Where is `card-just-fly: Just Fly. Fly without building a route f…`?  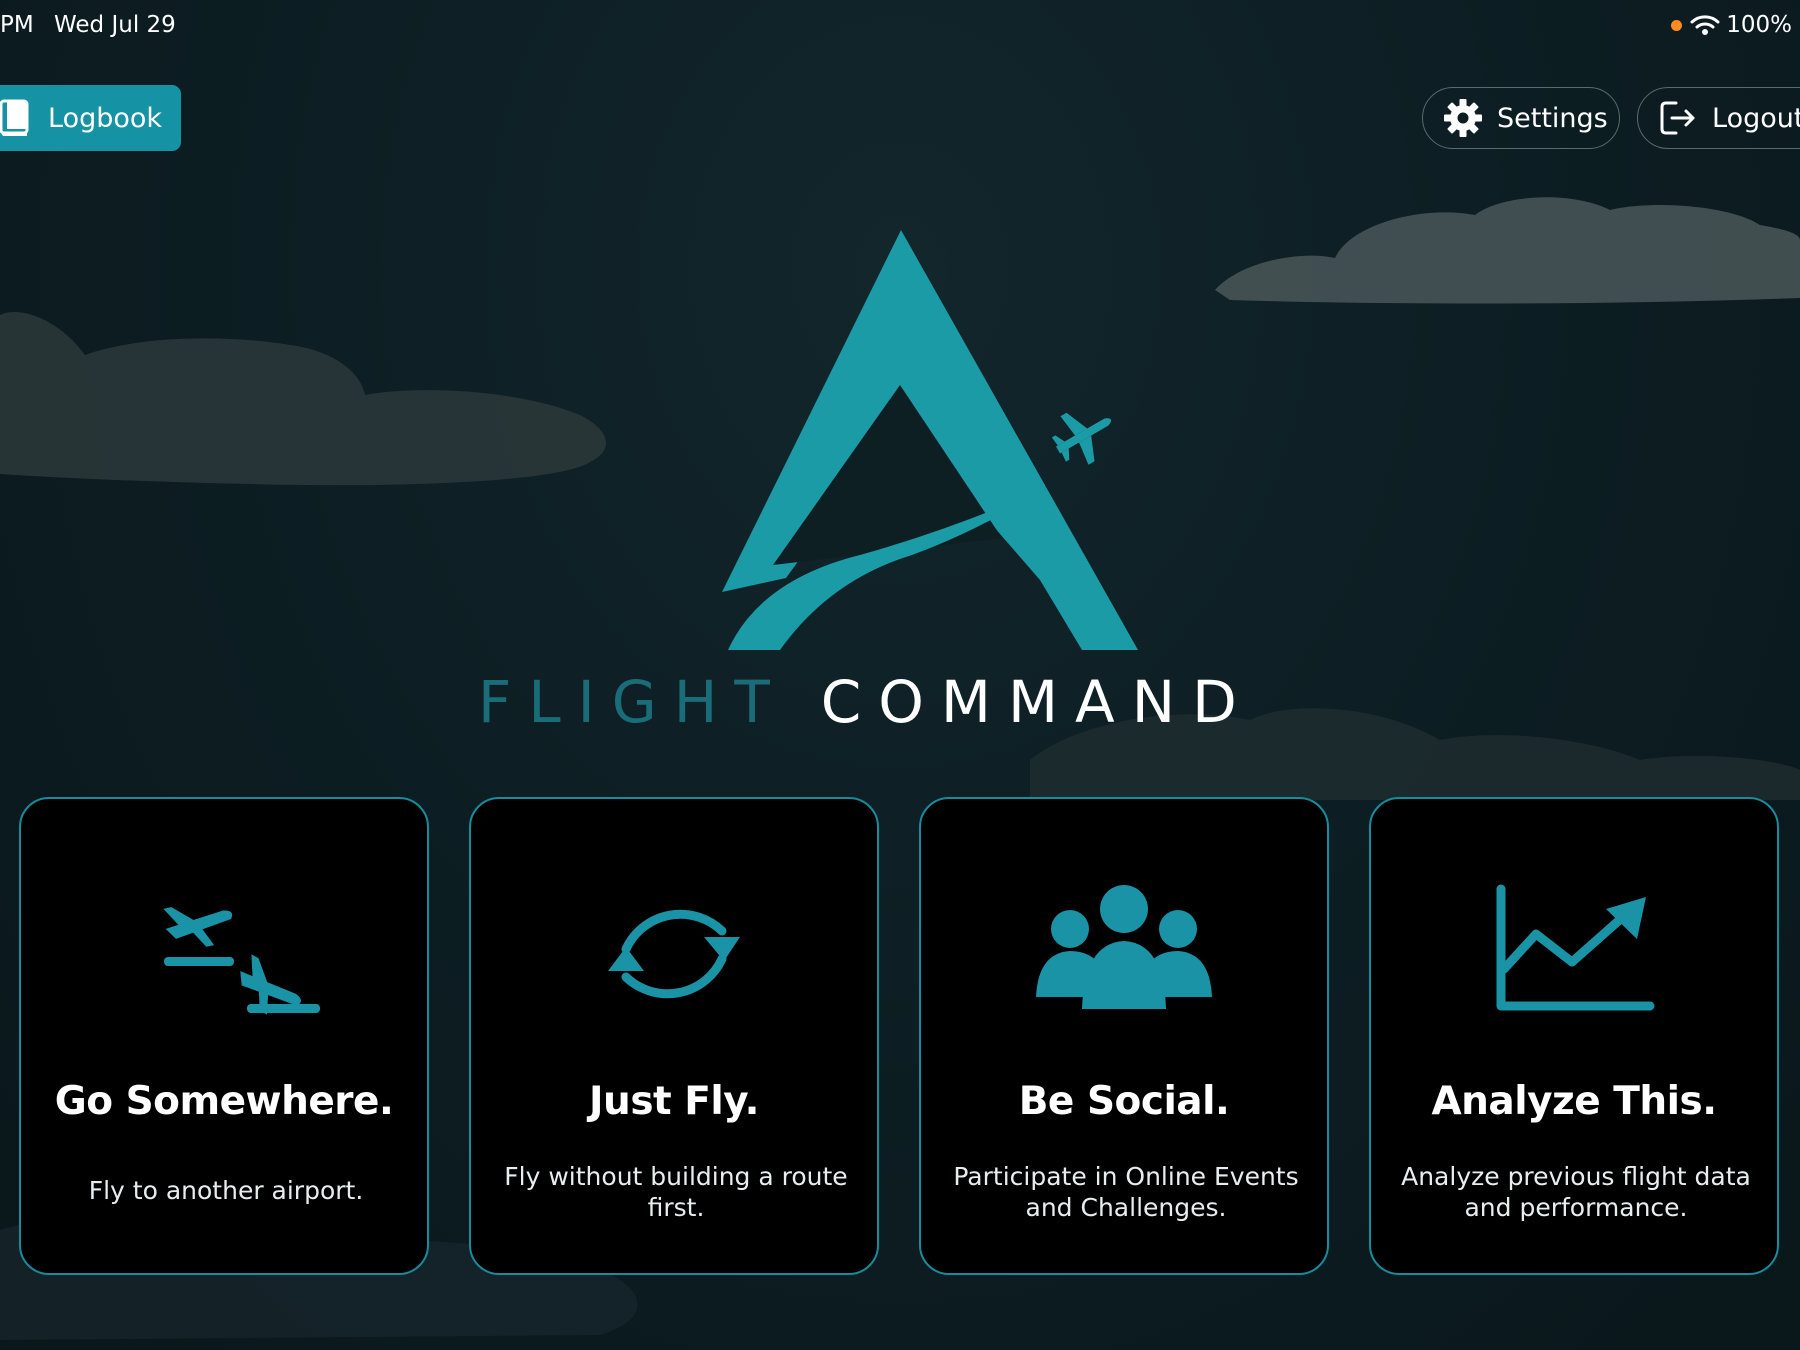 card-just-fly: Just Fly. Fly without building a route f… is located at coordinates (674, 1036).